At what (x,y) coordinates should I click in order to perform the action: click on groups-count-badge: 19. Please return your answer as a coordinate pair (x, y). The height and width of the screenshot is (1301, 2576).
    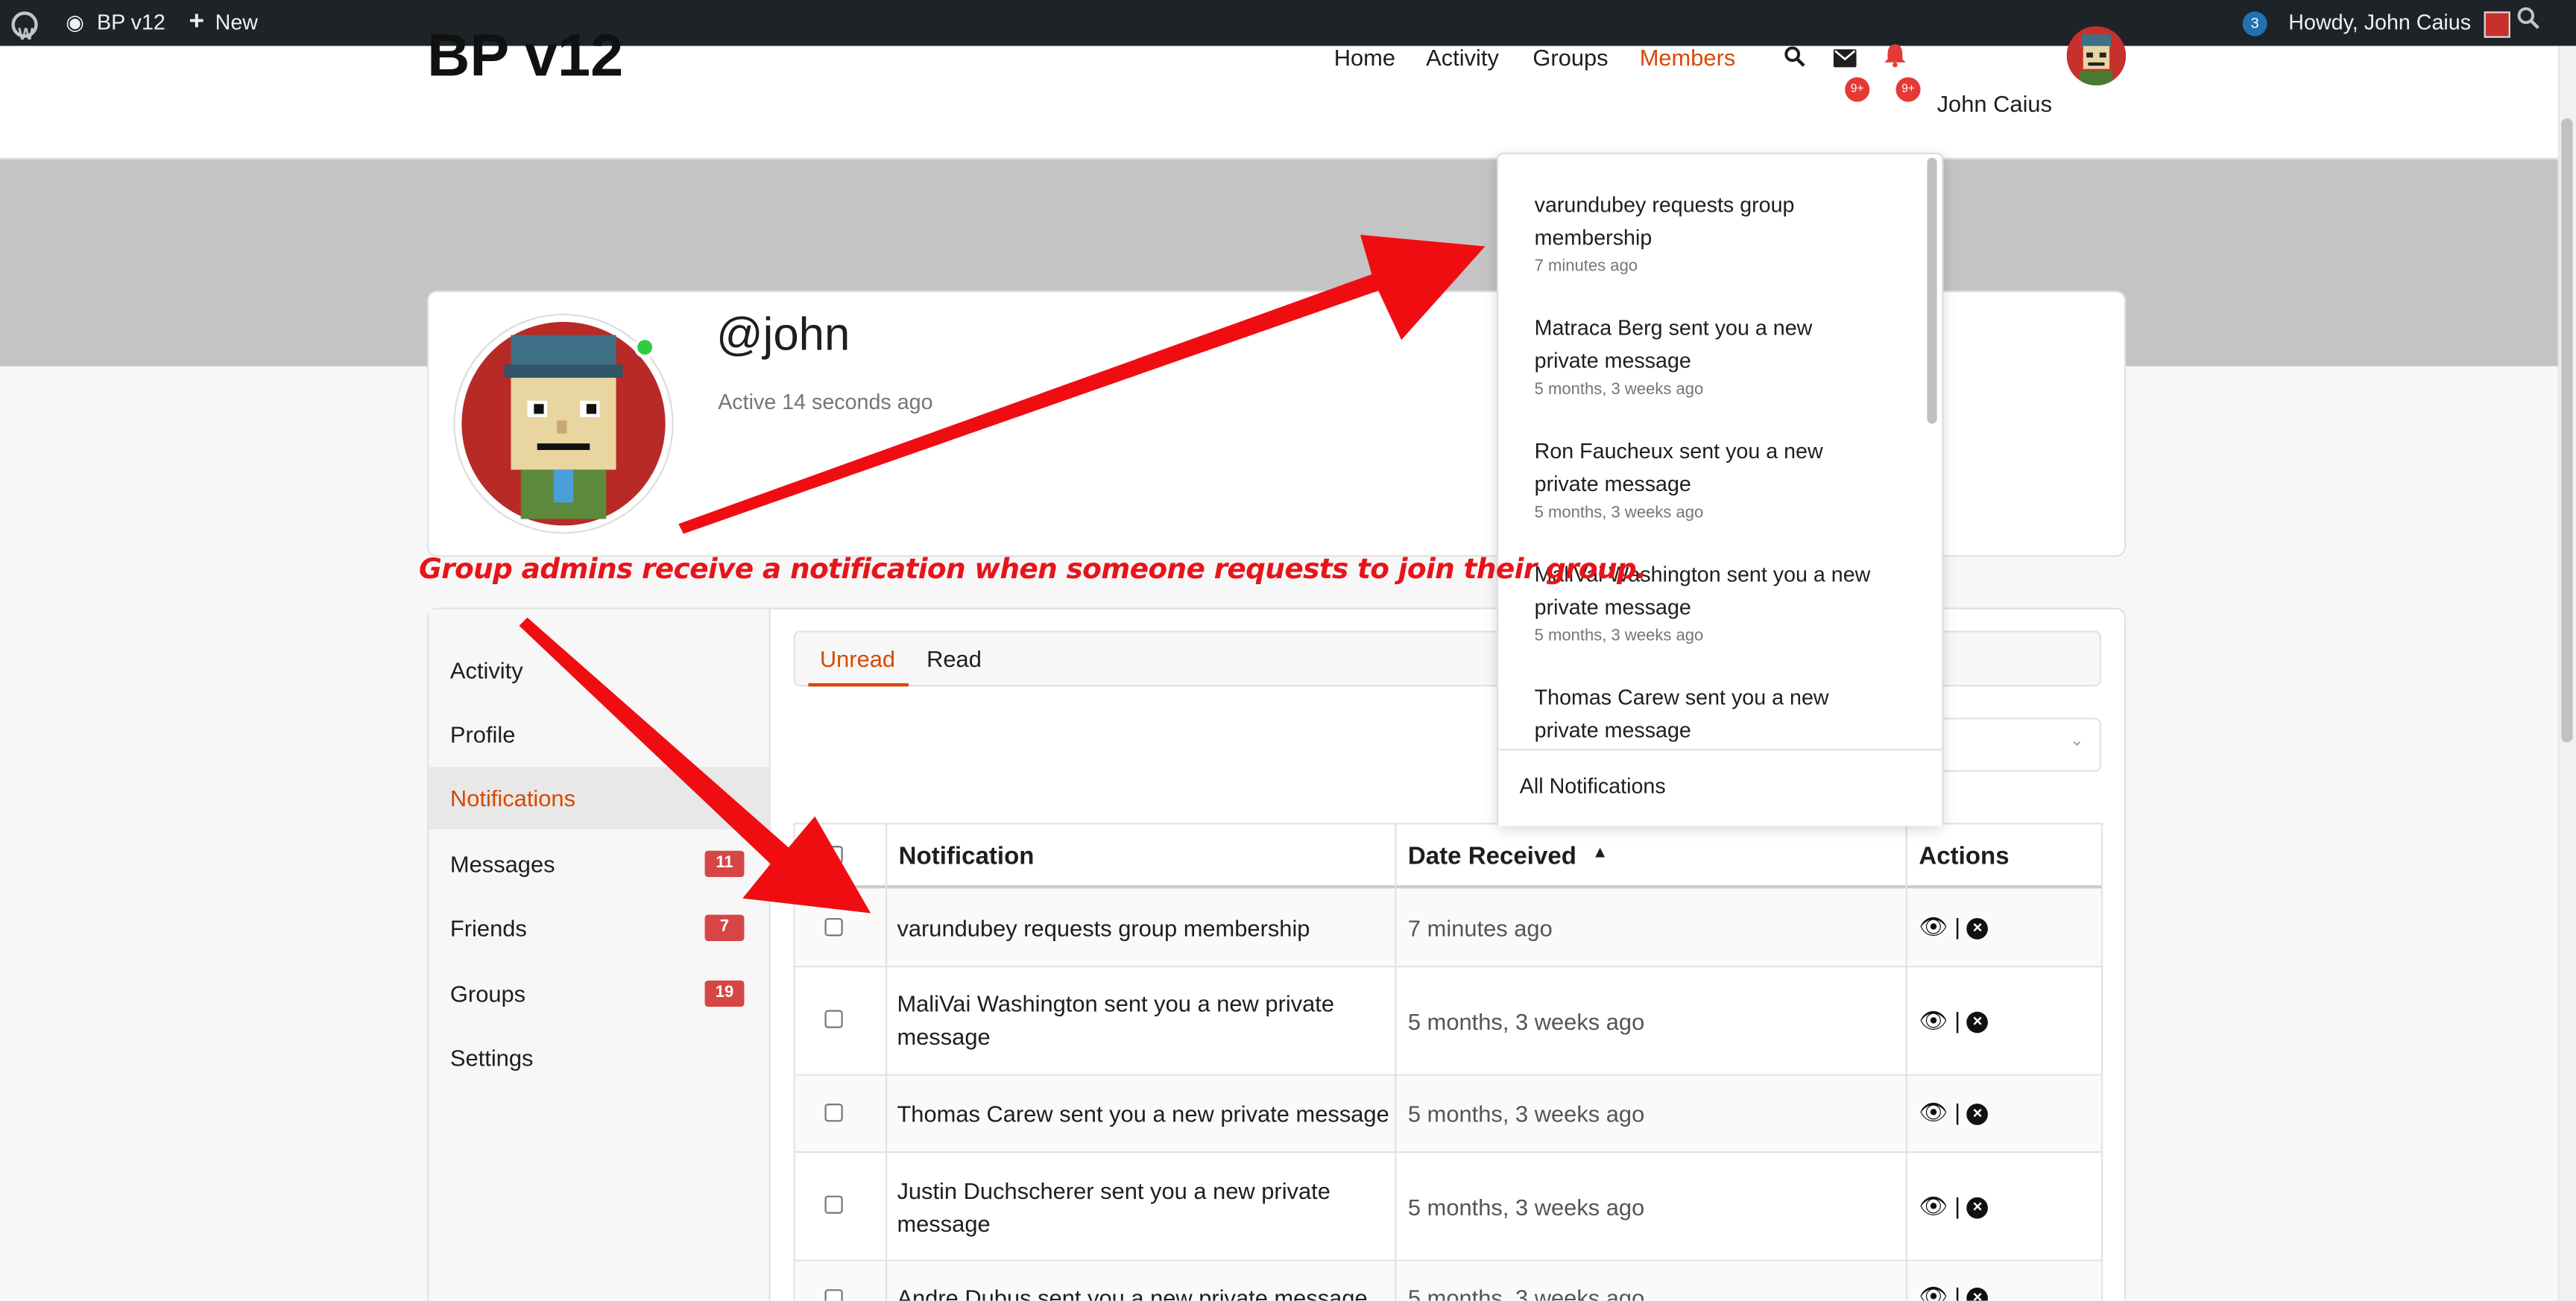
    Looking at the image, I should click on (725, 994).